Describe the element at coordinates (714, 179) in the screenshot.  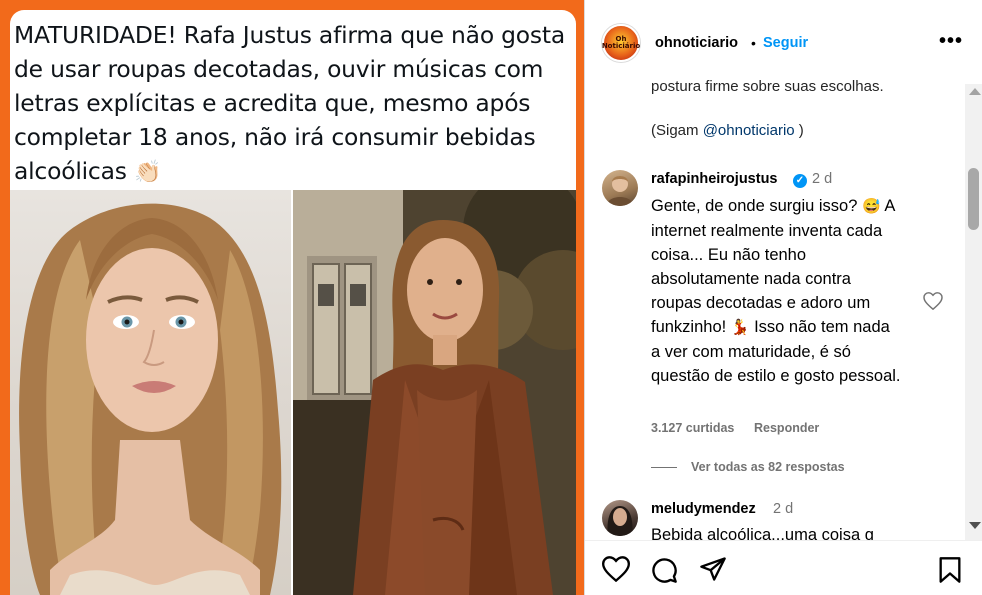
I see `comment-username: rafapinheirojustus` at that location.